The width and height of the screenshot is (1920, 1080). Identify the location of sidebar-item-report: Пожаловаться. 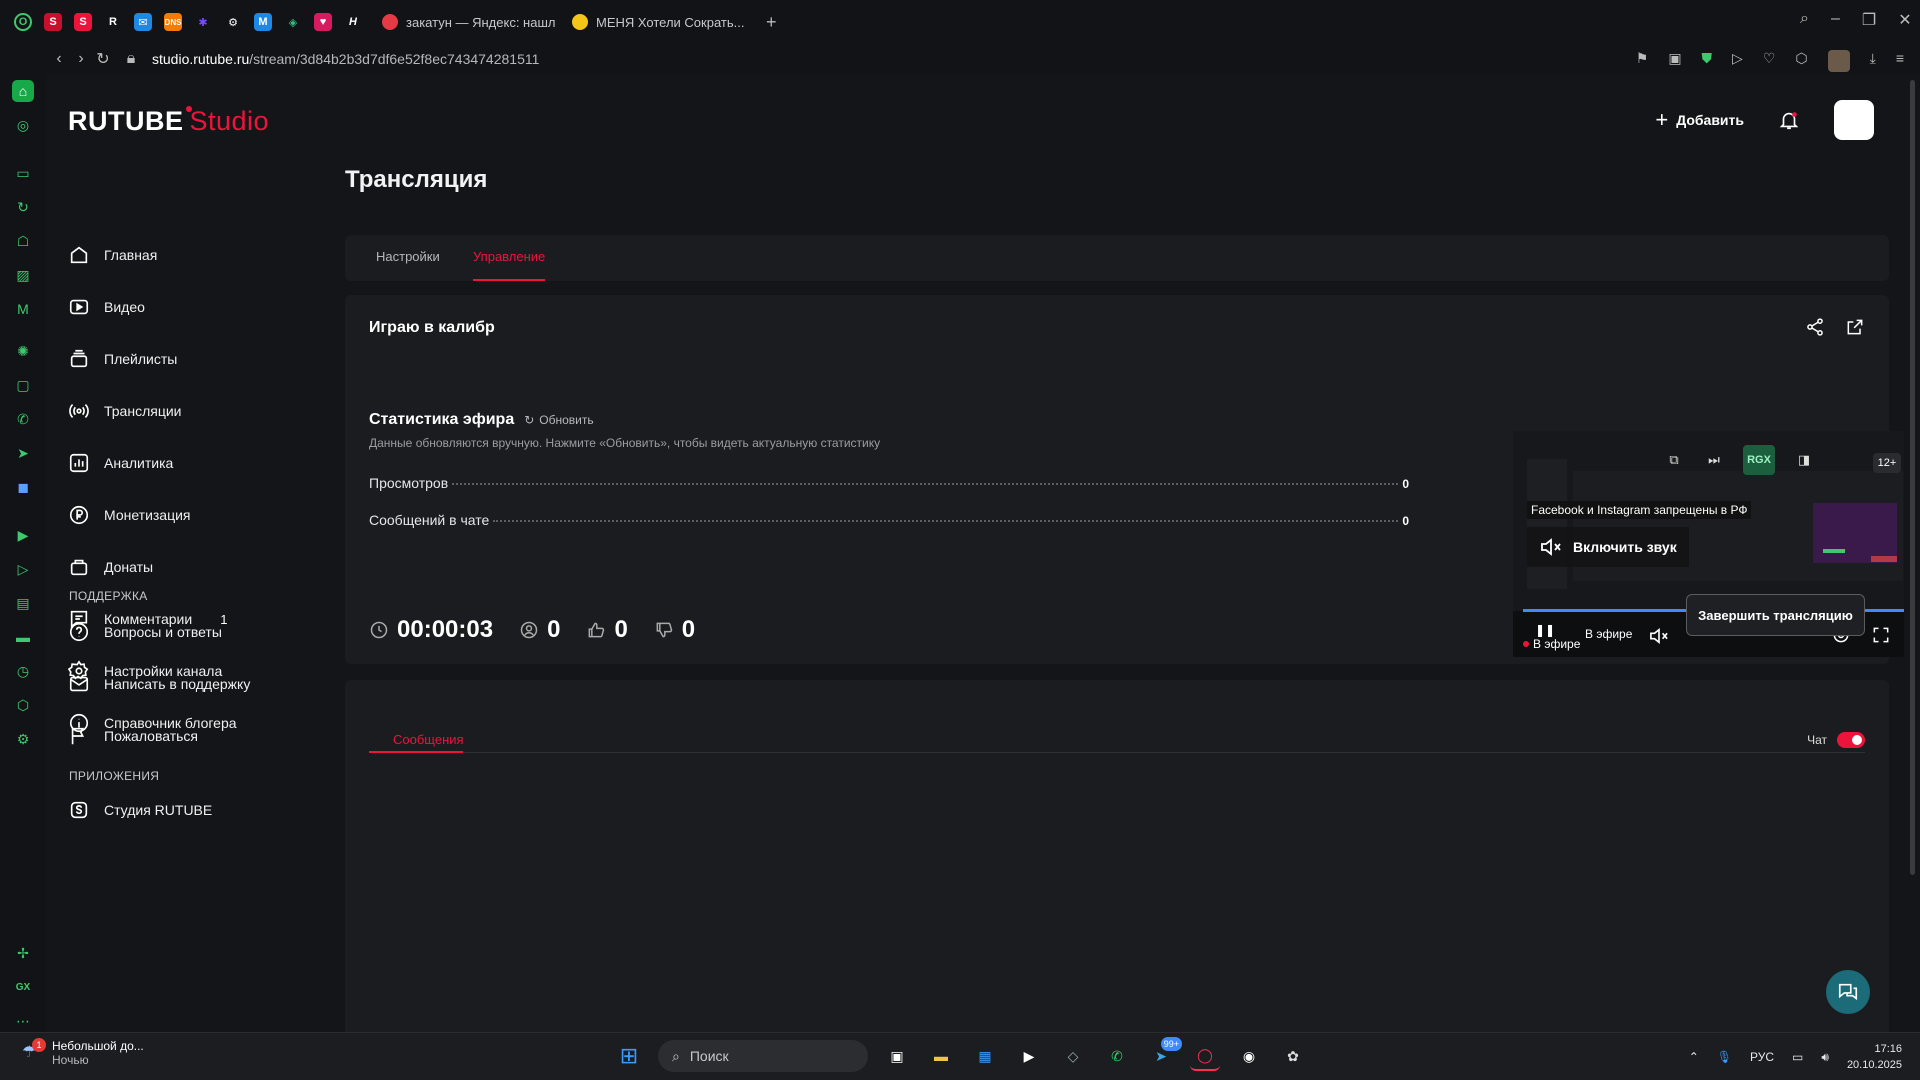
(188, 736).